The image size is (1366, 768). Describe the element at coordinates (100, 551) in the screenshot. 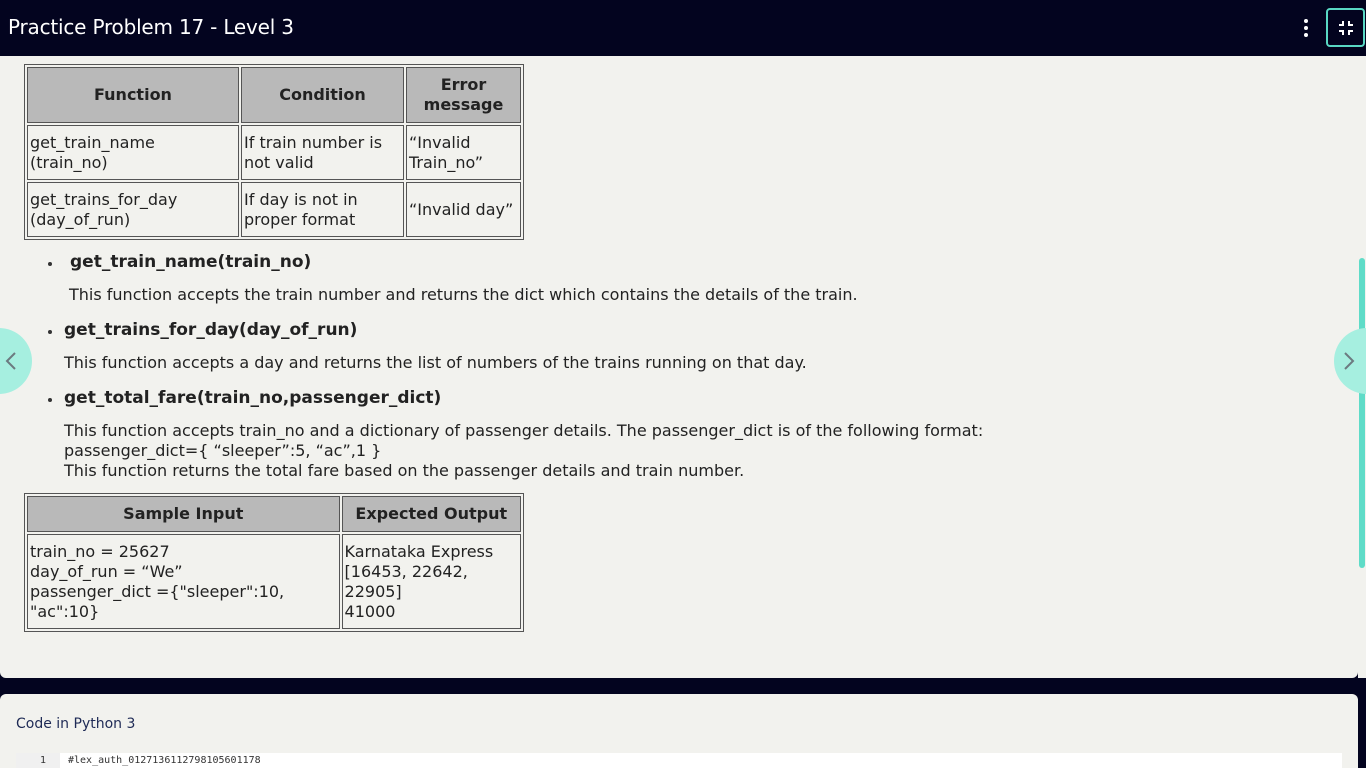

I see `input-line: train_no = 25627` at that location.